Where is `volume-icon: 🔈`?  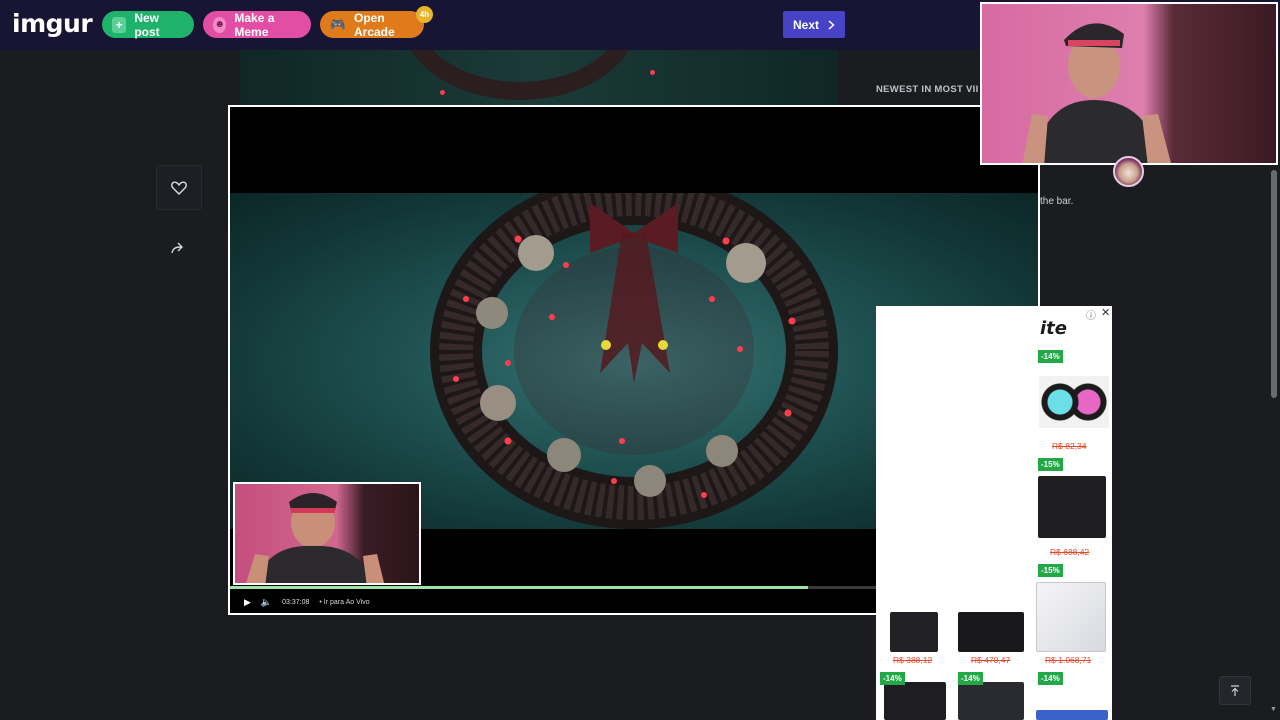
volume-icon: 🔈 is located at coordinates (266, 602).